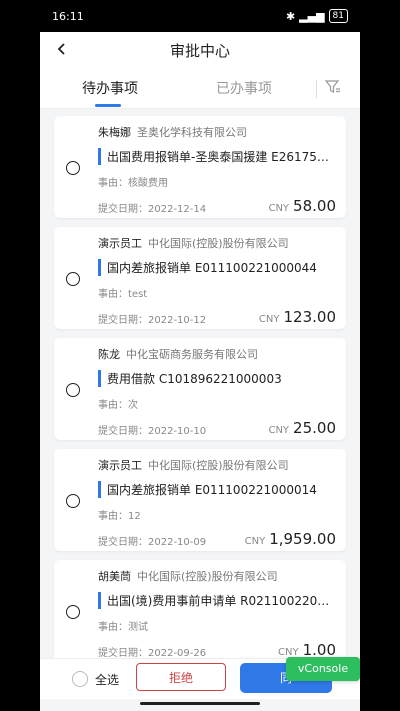  What do you see at coordinates (108, 105) in the screenshot?
I see `tab-indicator` at bounding box center [108, 105].